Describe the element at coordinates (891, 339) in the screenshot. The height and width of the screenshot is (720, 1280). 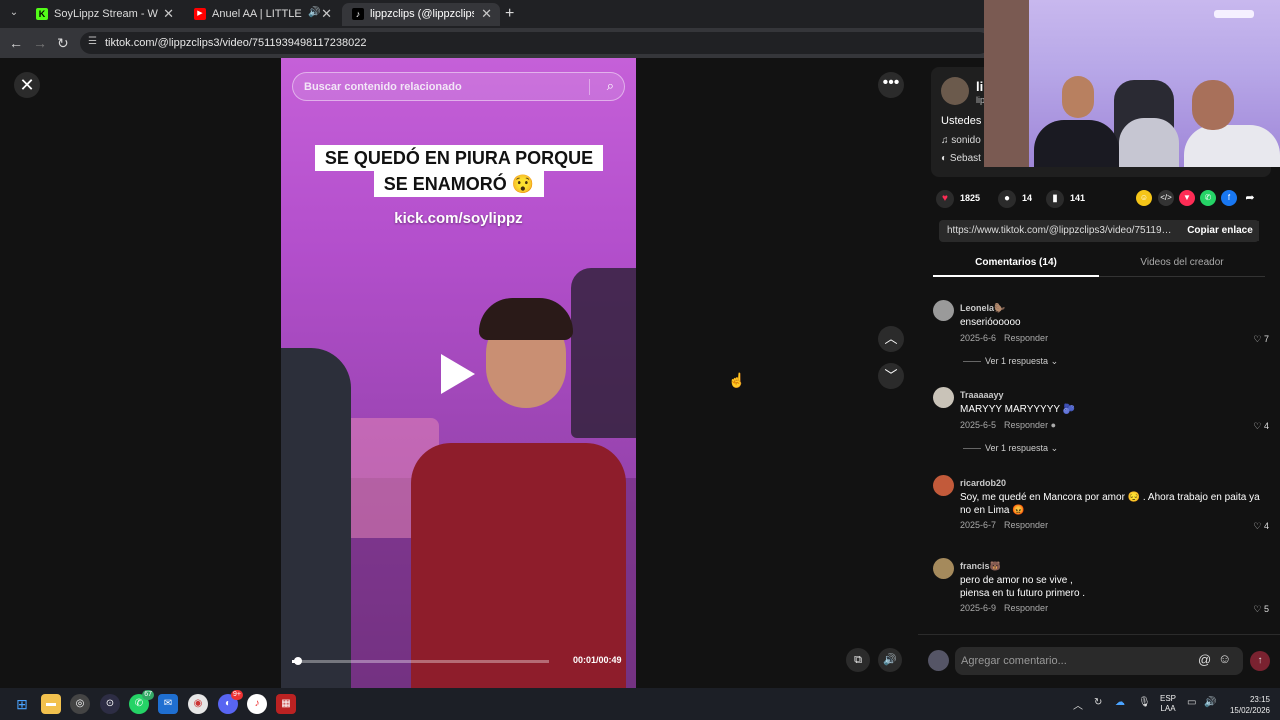
I see `previous-video-icon: ︿` at that location.